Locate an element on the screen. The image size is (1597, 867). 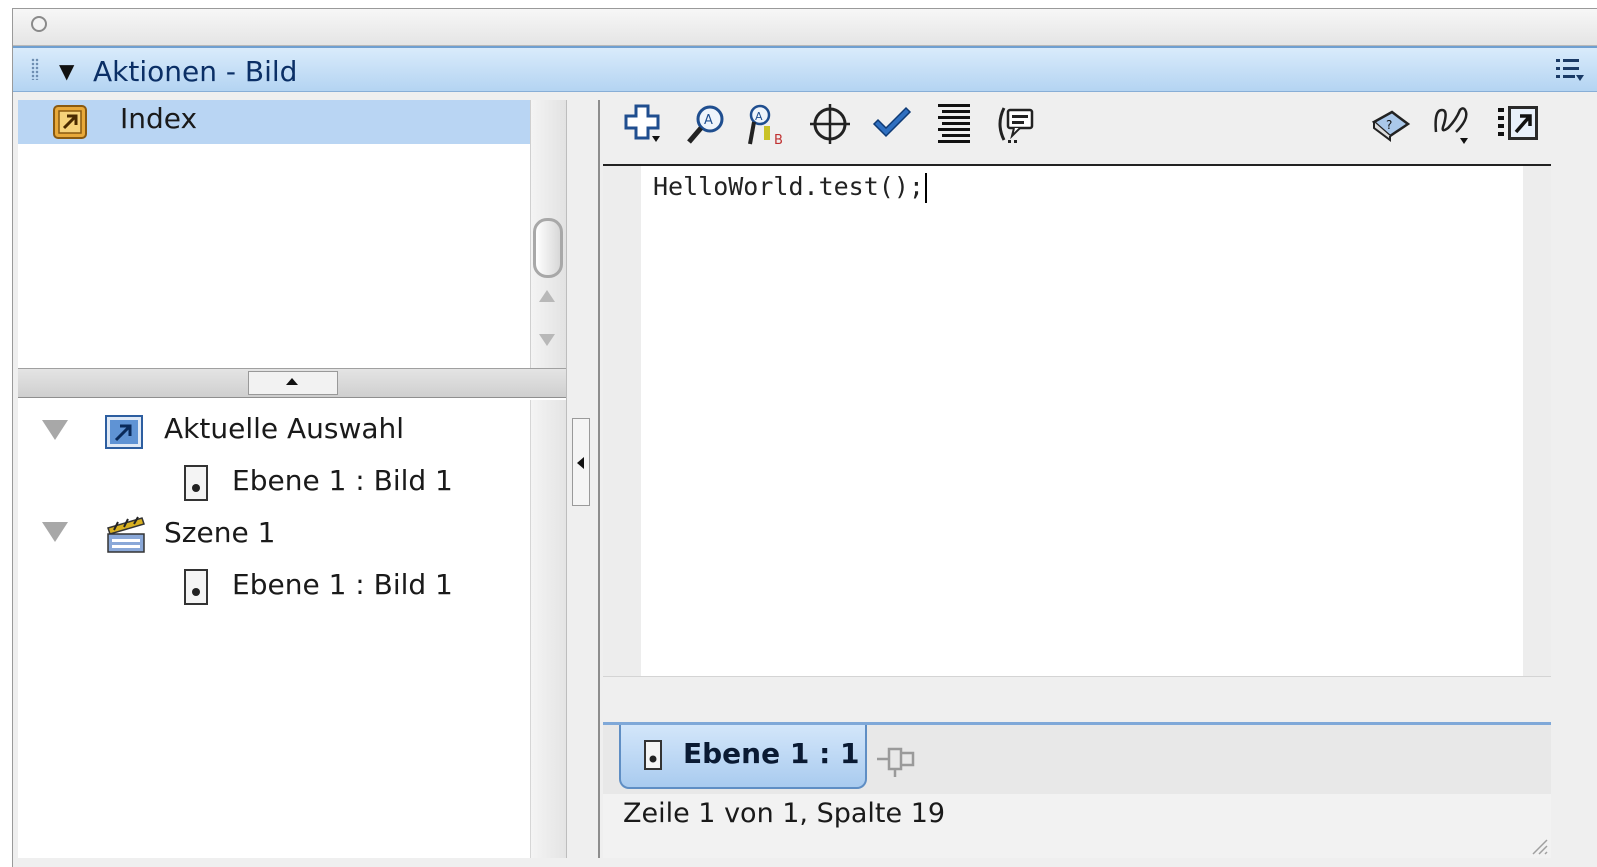
replace-icon: A B is located at coordinates (766, 124).